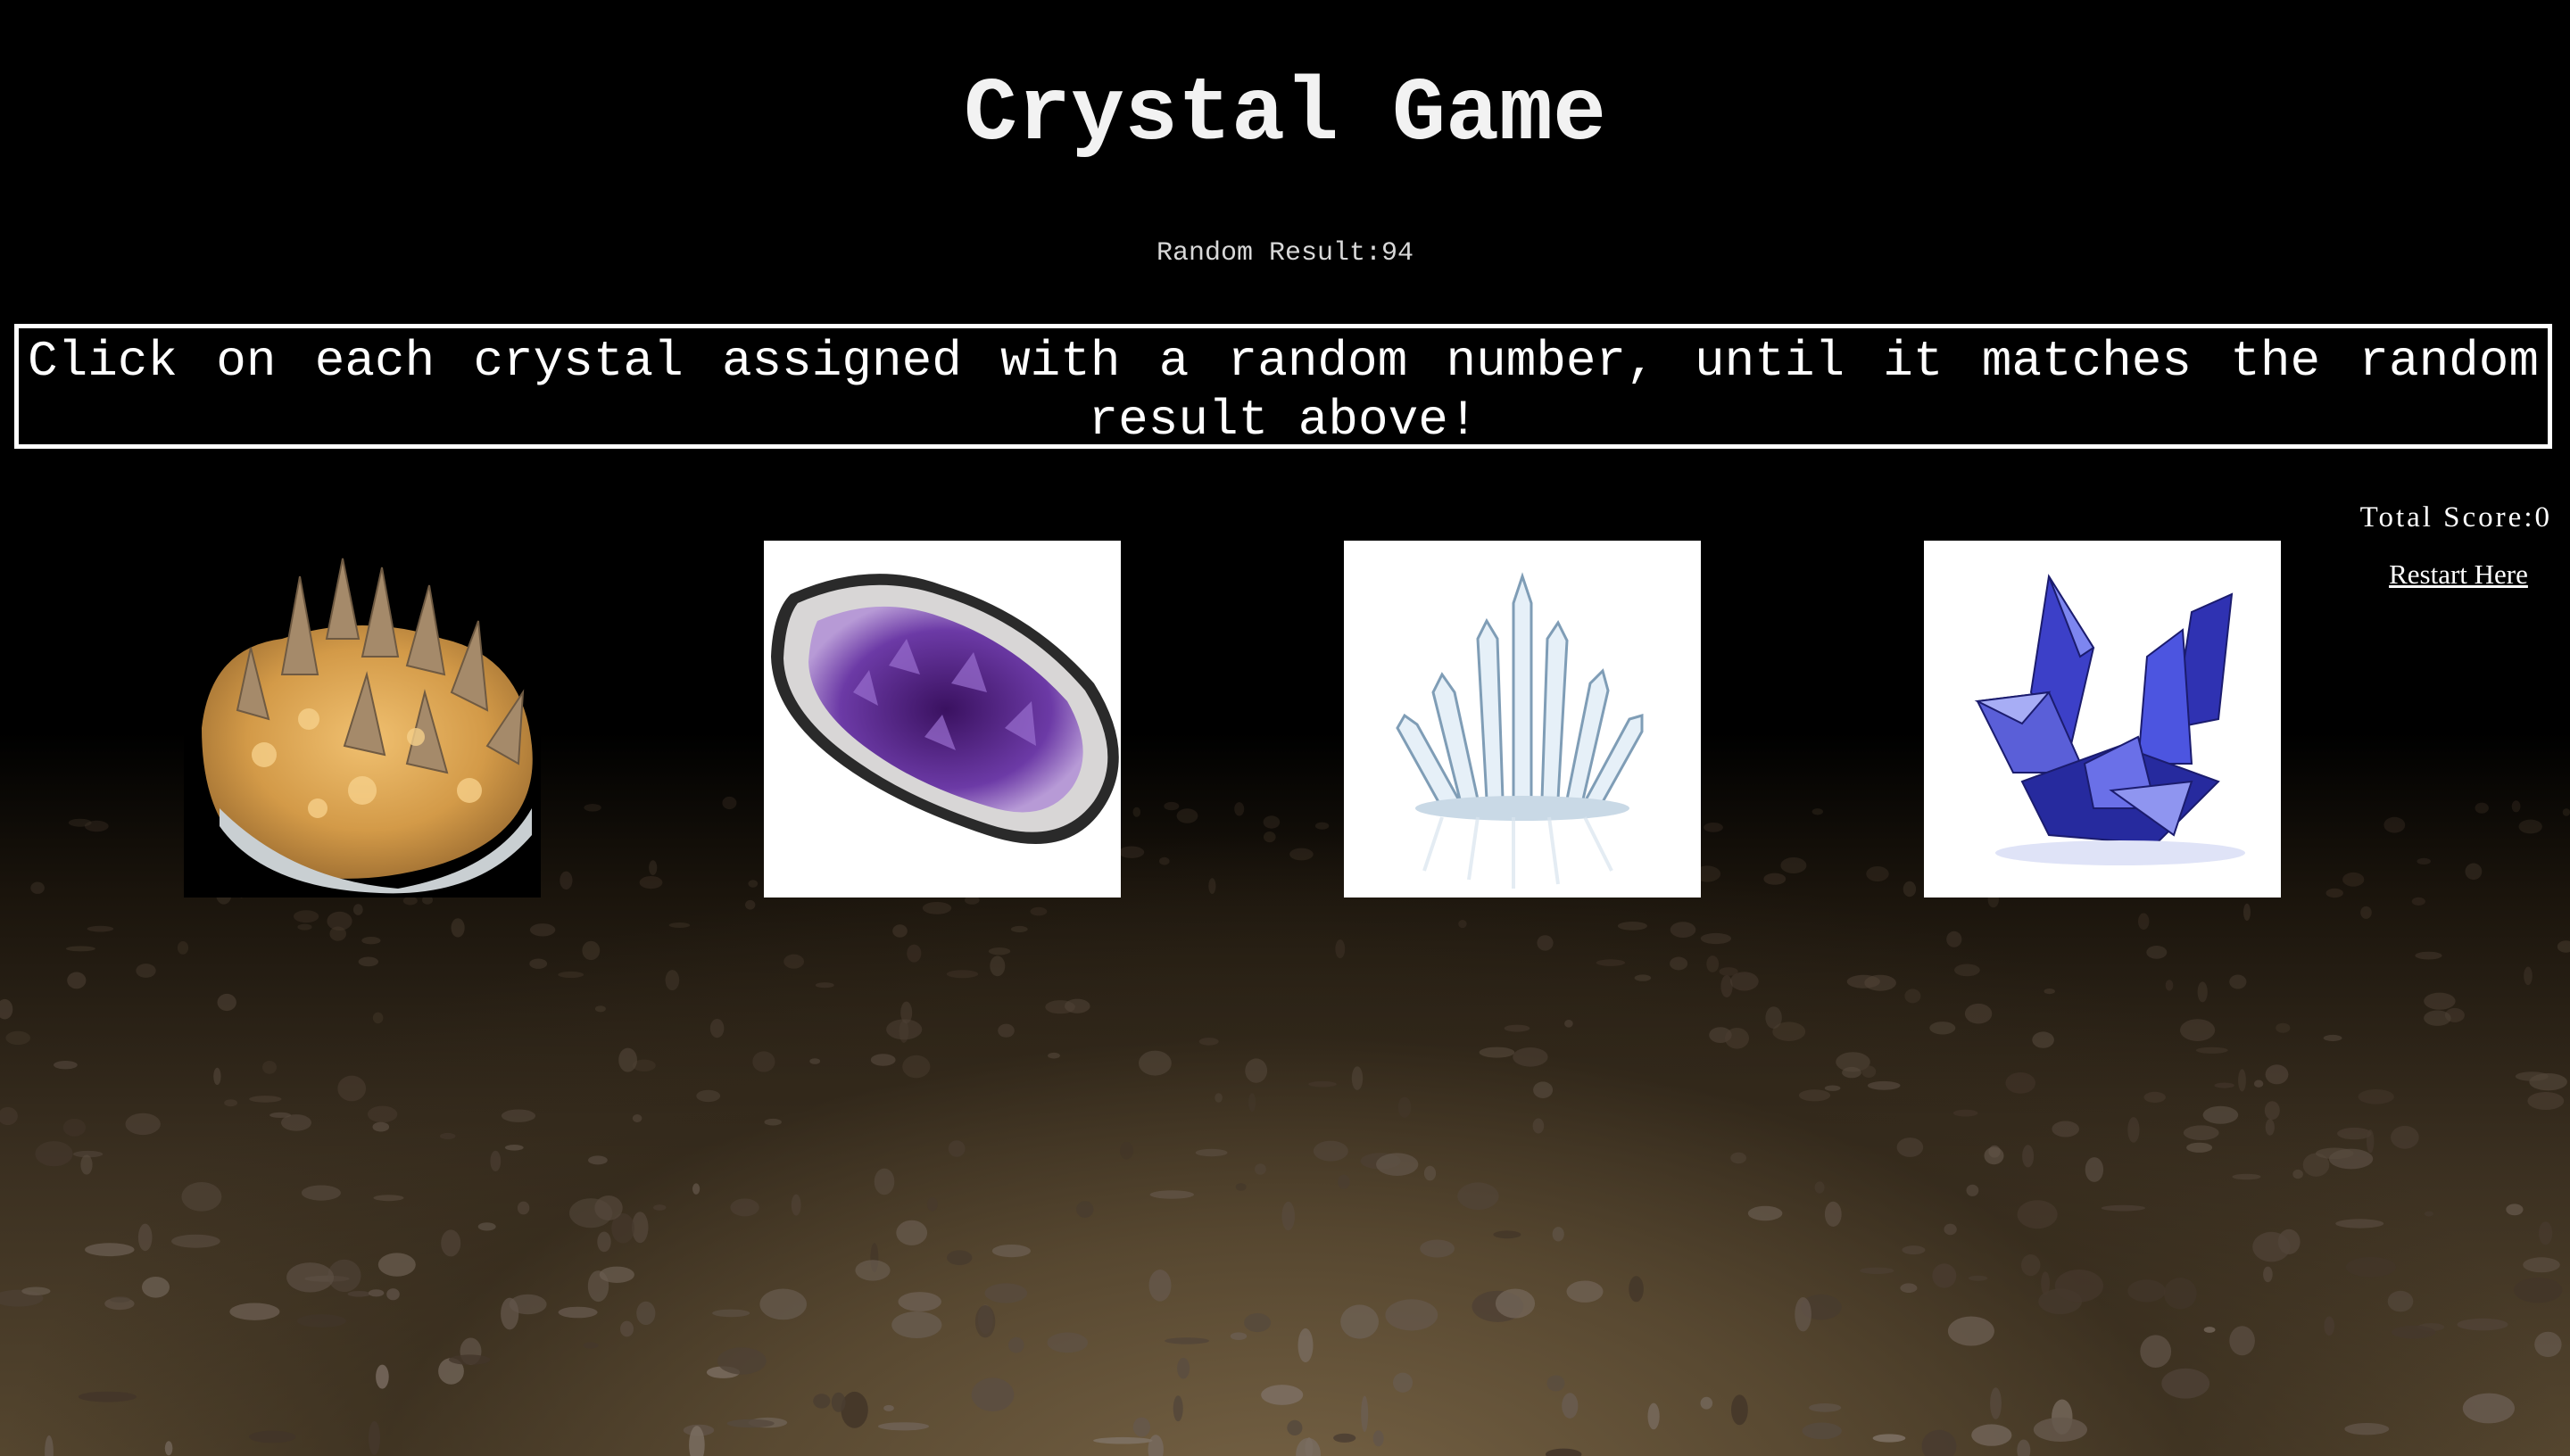 The image size is (2570, 1456). What do you see at coordinates (2458, 574) in the screenshot?
I see `restart-link: Restart Here` at bounding box center [2458, 574].